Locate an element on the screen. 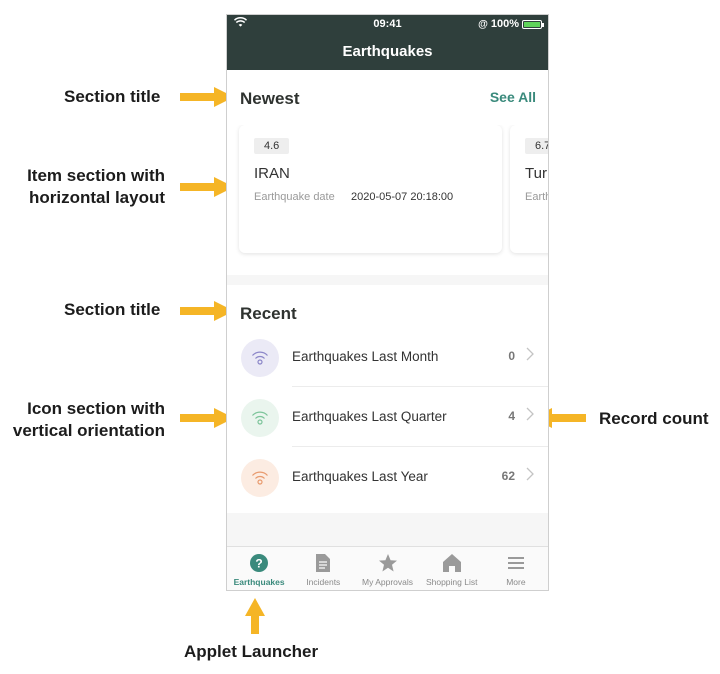 This screenshot has height=674, width=720. card-place: IRAN is located at coordinates (272, 173).